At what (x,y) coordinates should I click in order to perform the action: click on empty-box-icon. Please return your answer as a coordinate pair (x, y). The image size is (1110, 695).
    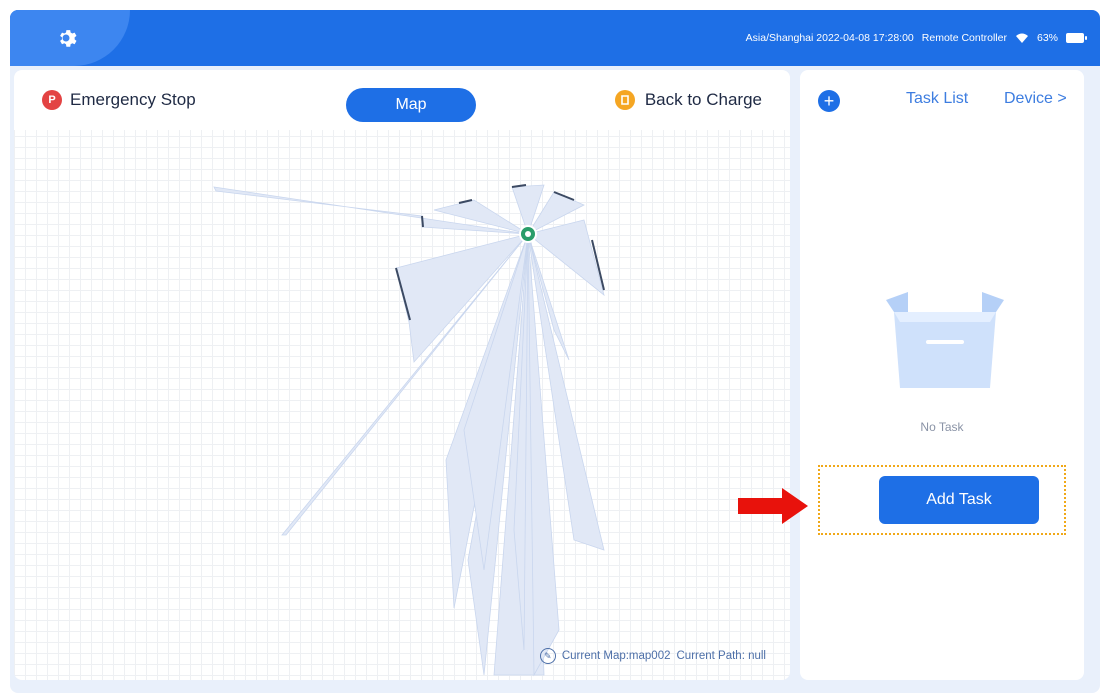
    Looking at the image, I should click on (945, 340).